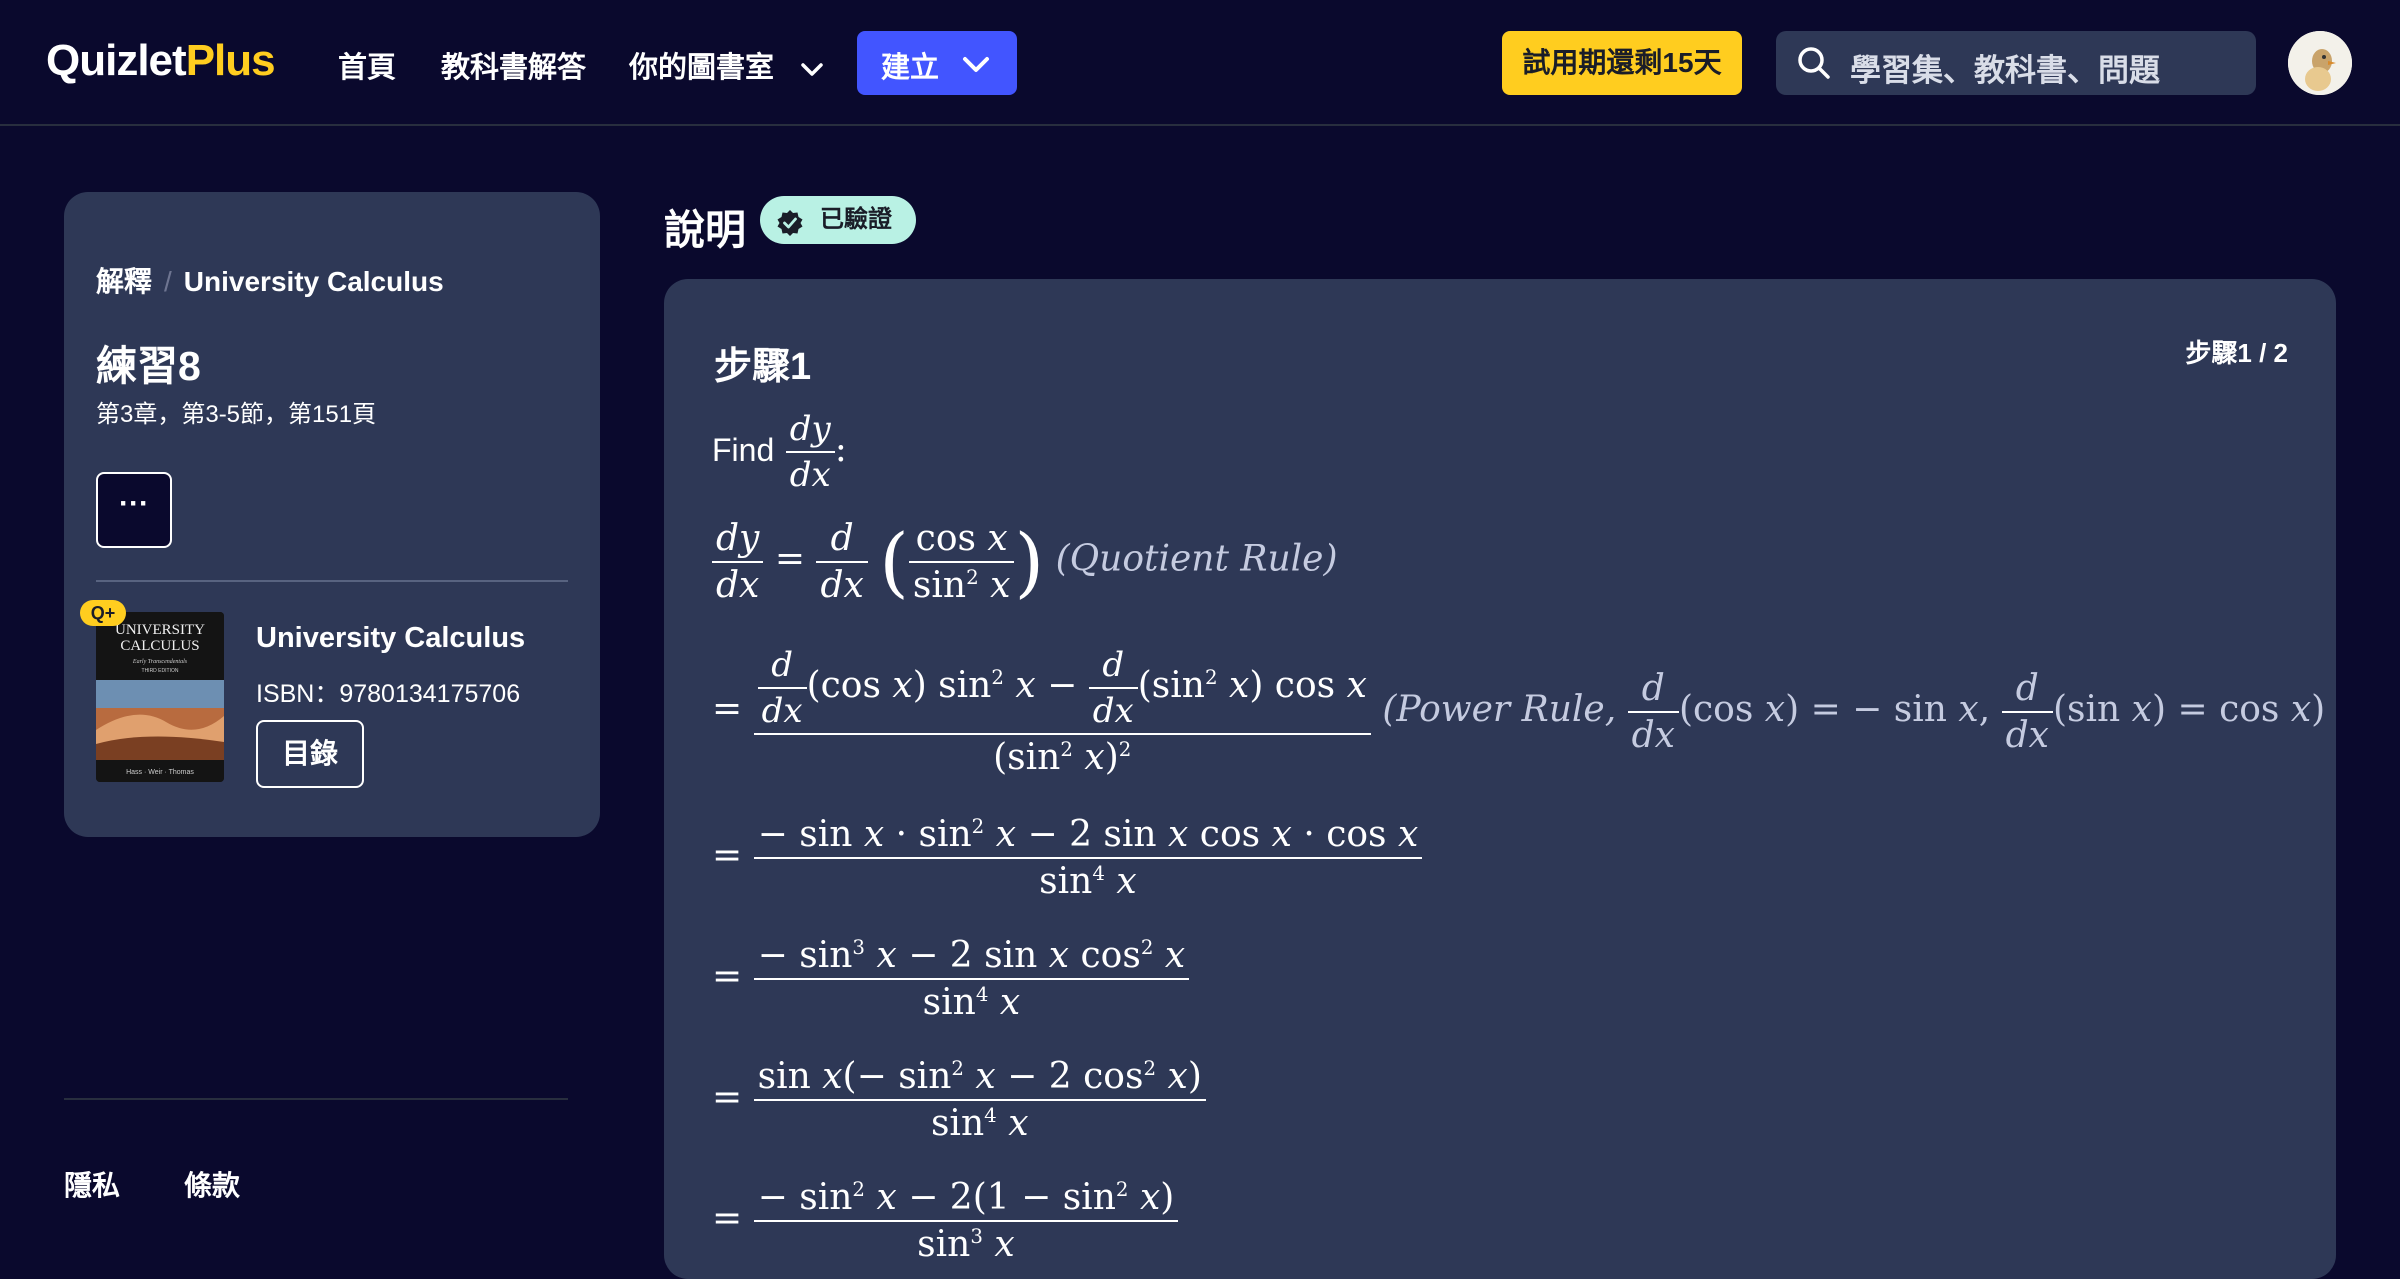  Describe the element at coordinates (1814, 65) in the screenshot. I see `search-icon` at that location.